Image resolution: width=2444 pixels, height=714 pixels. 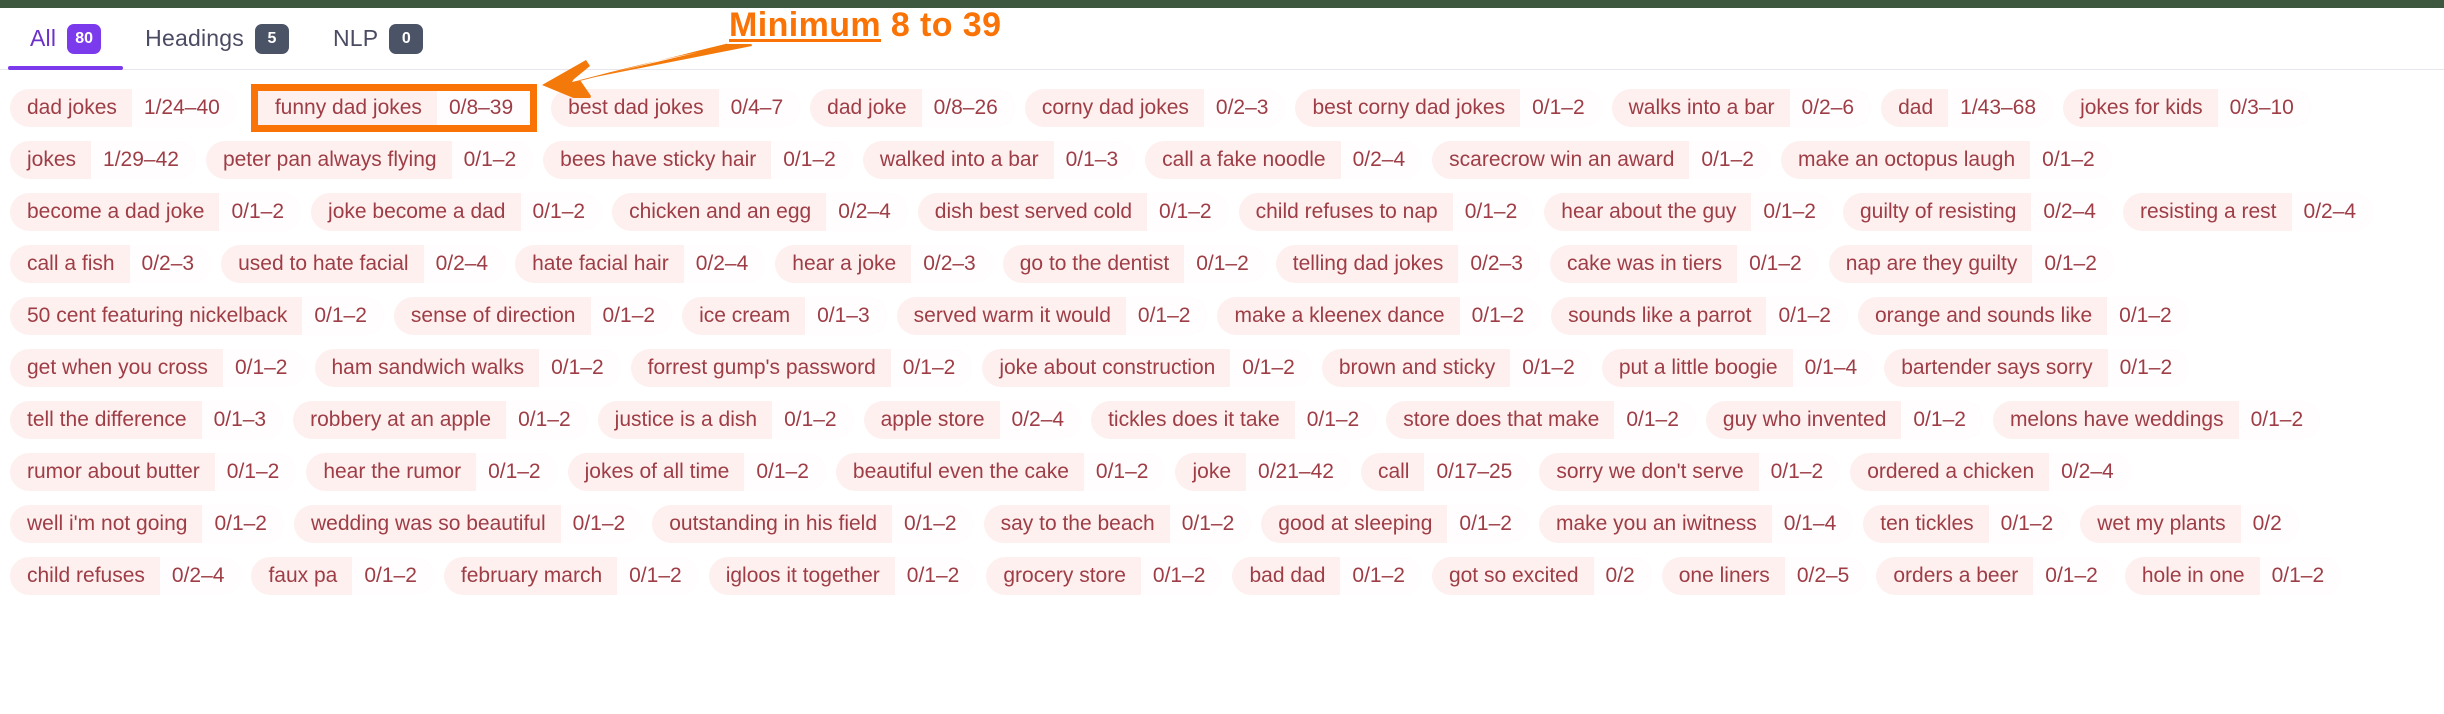 I want to click on keyword-chip: sense of direction 0/1–2, so click(x=533, y=316).